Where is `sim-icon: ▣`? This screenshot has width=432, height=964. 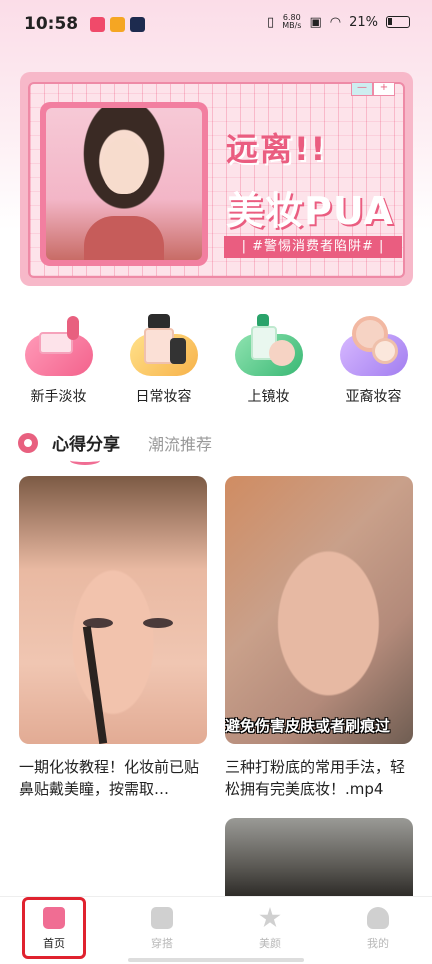 sim-icon: ▣ is located at coordinates (315, 22).